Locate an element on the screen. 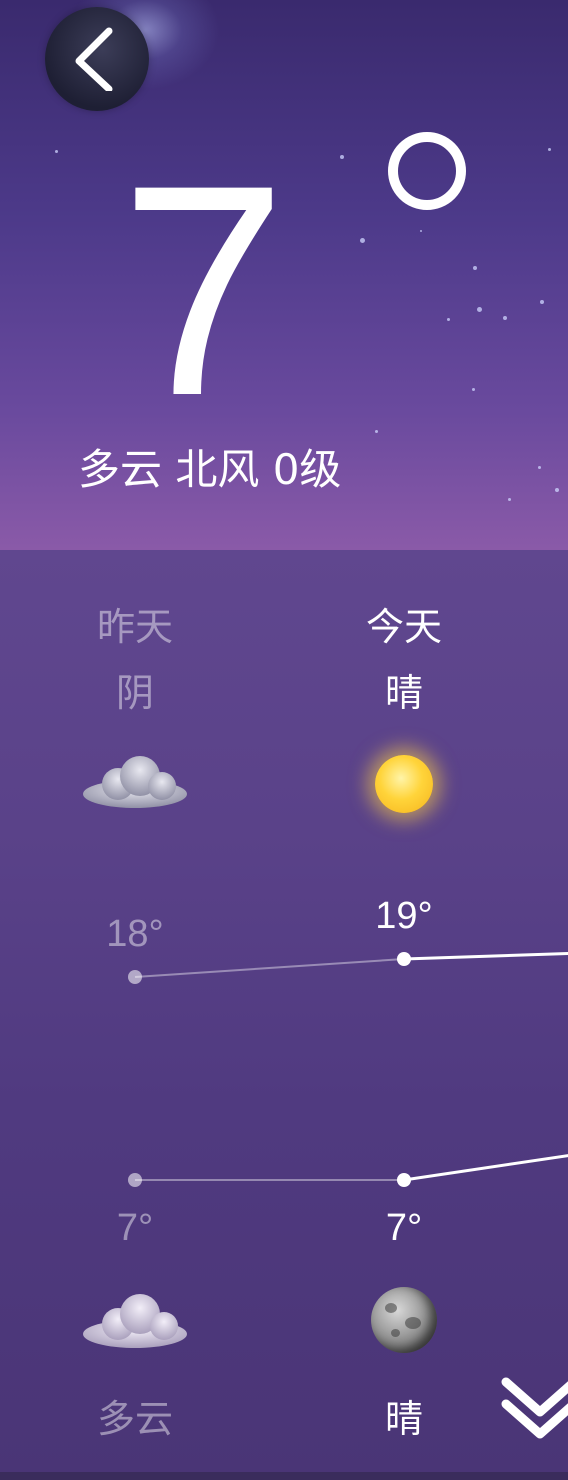 The image size is (568, 1480). bottom-bar is located at coordinates (284, 1476).